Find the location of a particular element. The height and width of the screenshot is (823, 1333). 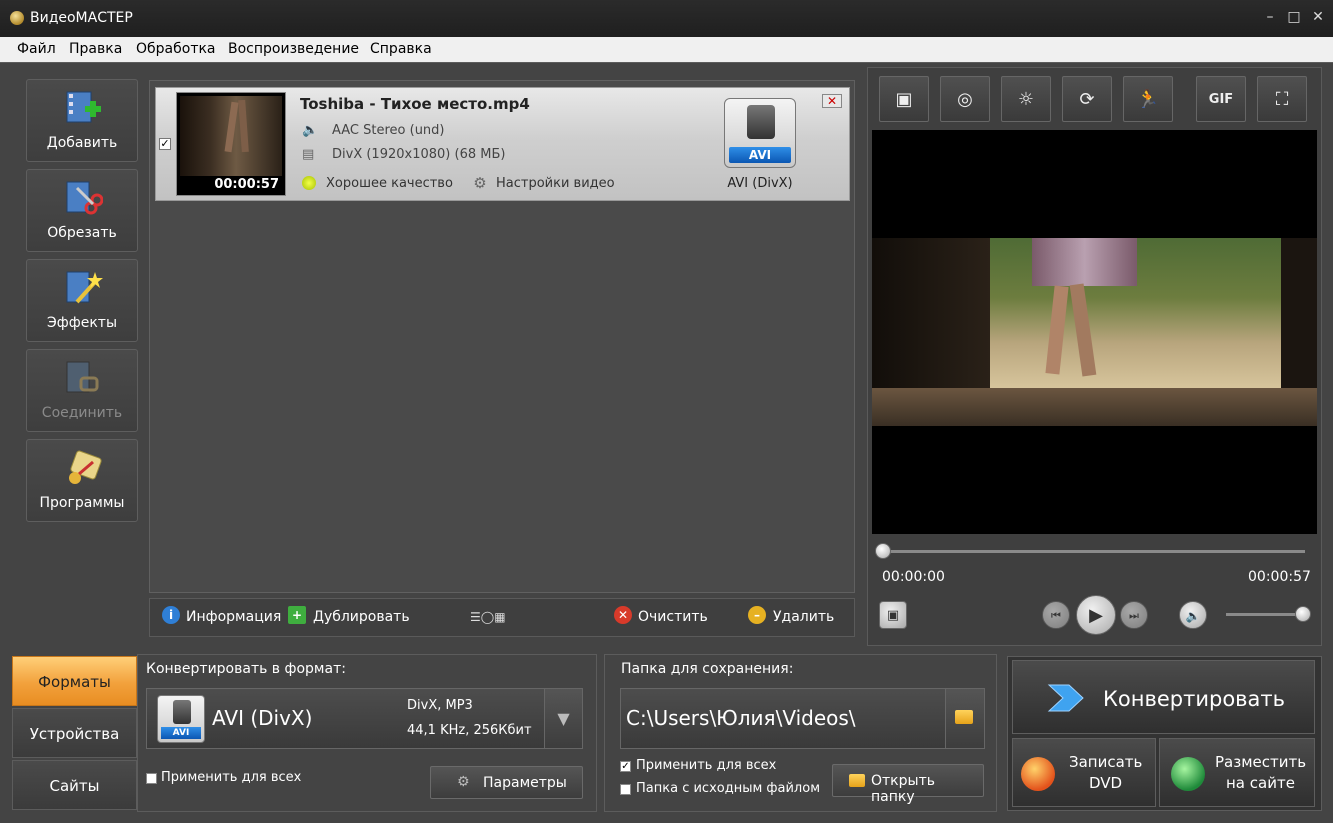

chevron-down-icon: ▼ is located at coordinates (563, 718).